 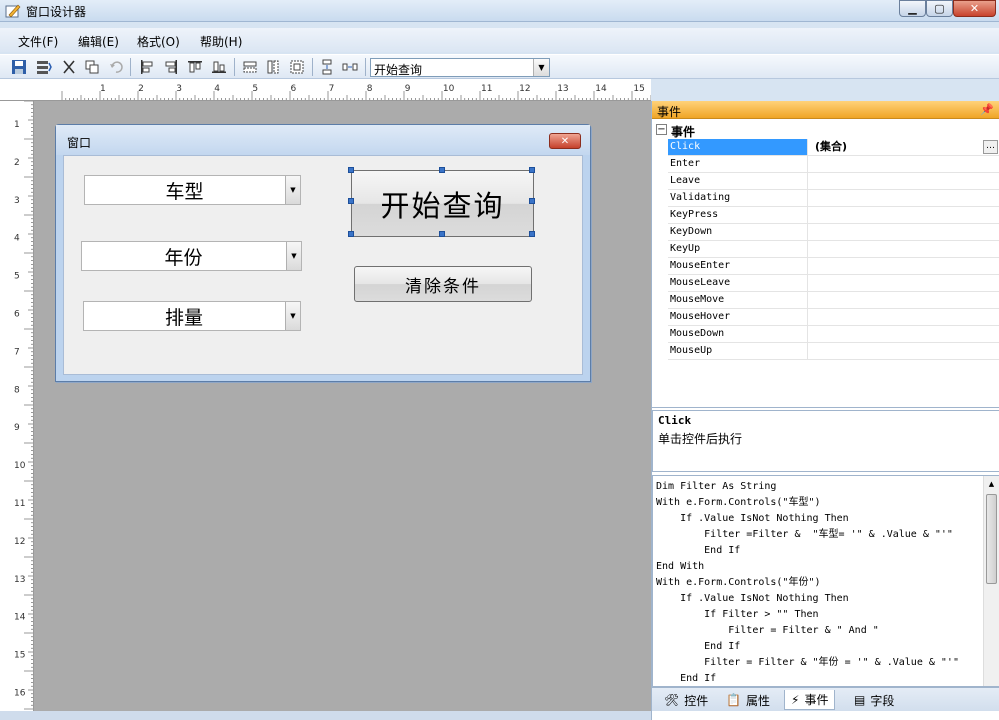 I want to click on undo-icon, so click(x=116, y=67).